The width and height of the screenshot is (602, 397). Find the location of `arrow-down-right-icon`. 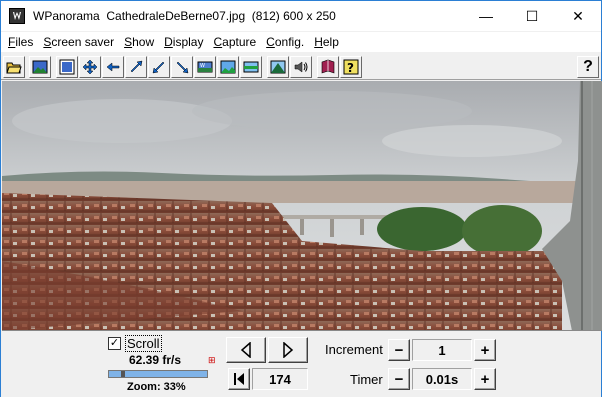

arrow-down-right-icon is located at coordinates (182, 67).